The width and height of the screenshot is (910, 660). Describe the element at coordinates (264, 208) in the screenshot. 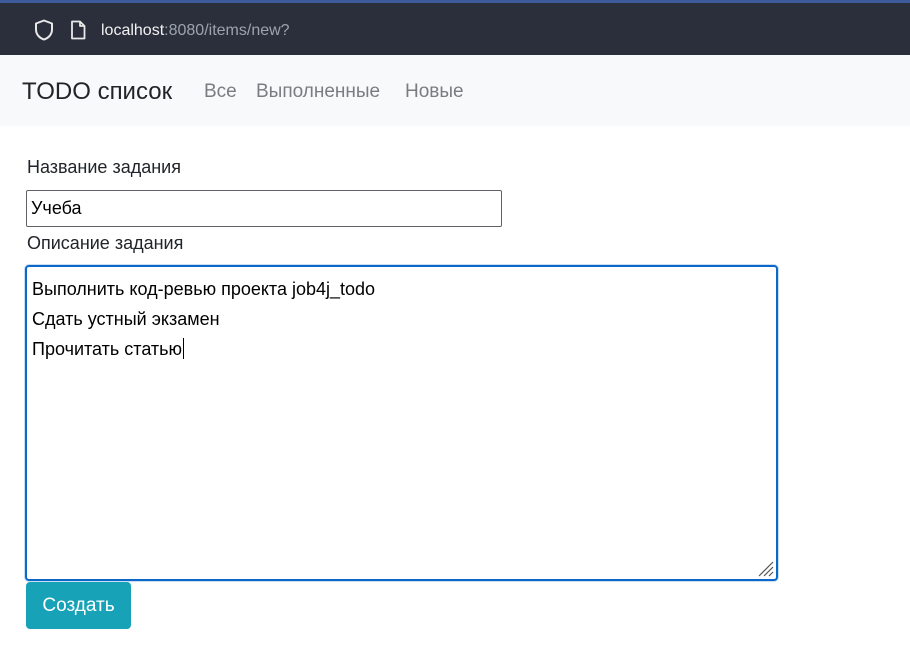

I see `title-input` at that location.